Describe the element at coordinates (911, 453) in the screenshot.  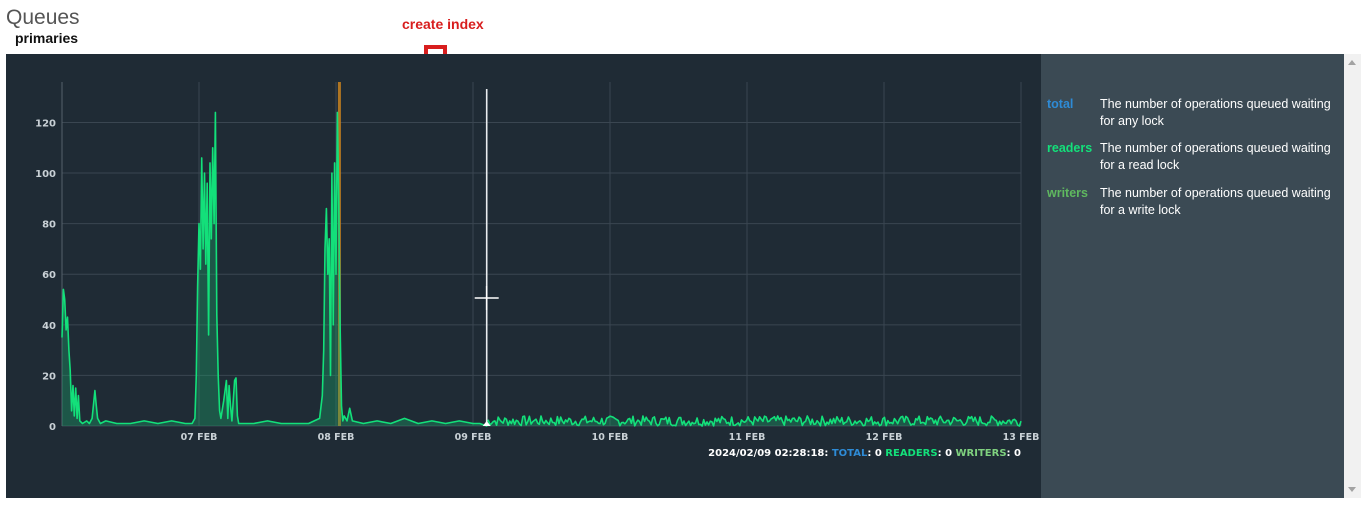
I see `readout-readers-label: READERS` at that location.